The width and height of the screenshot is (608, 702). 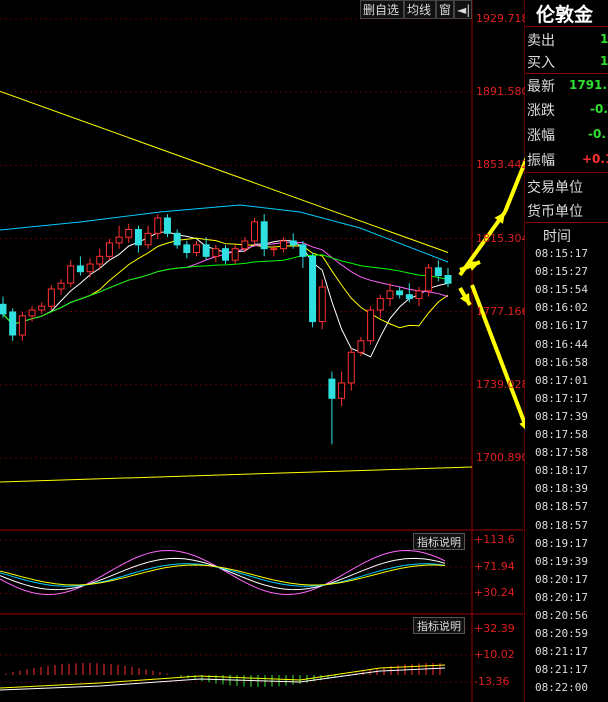 I want to click on oscillator-tick-label: +32.39, so click(x=494, y=628).